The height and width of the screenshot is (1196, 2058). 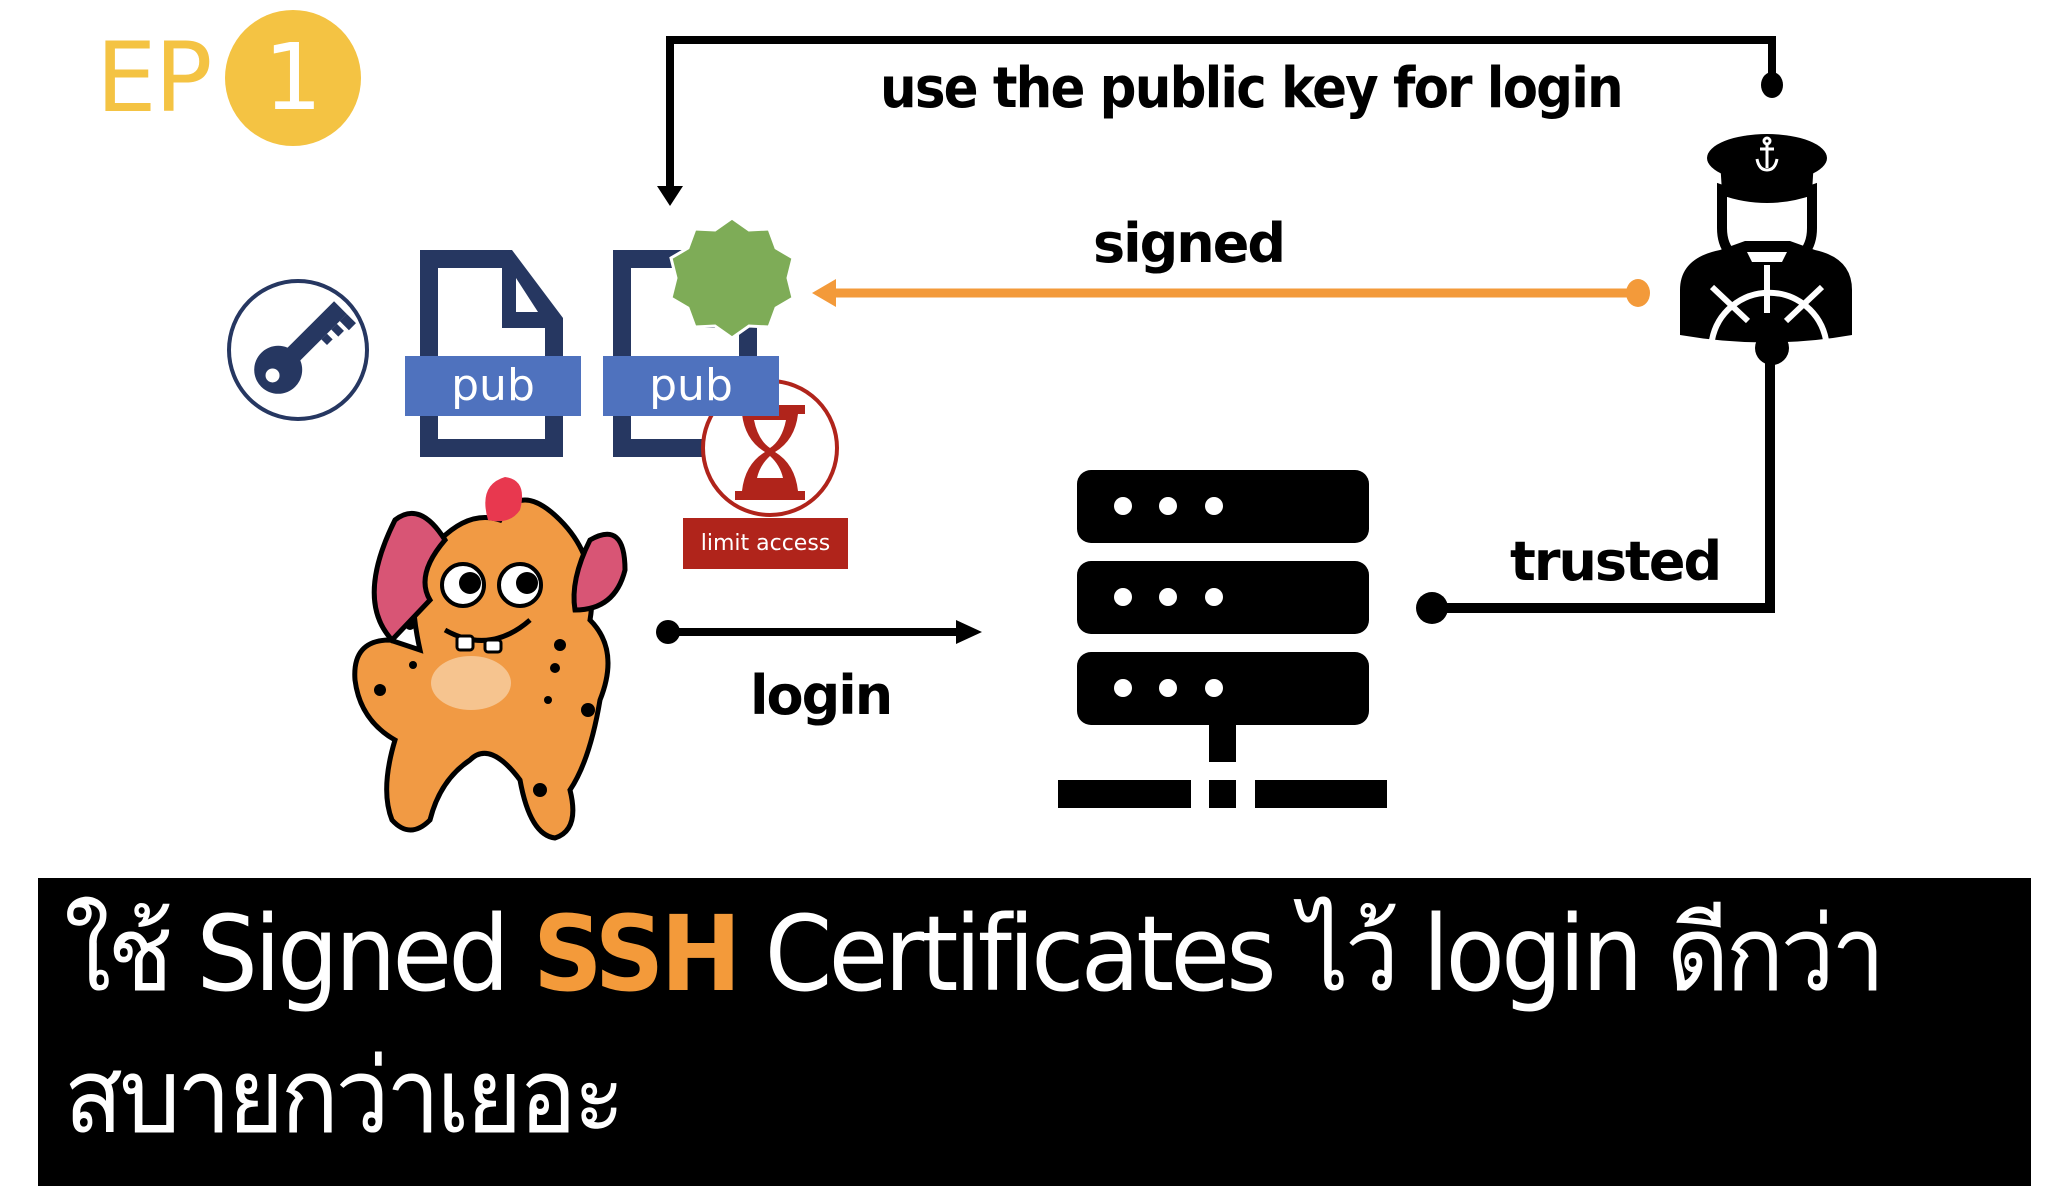 I want to click on ship-captain-icon, so click(x=1766, y=238).